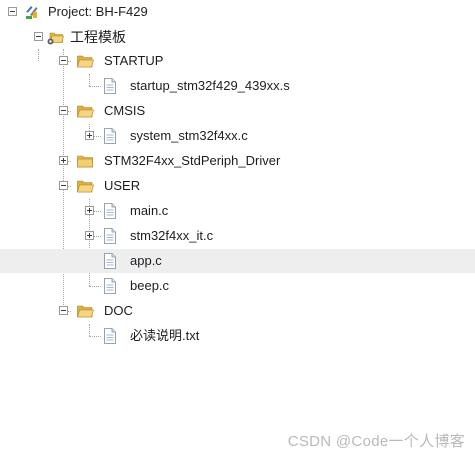 Image resolution: width=475 pixels, height=461 pixels. What do you see at coordinates (98, 37) in the screenshot?
I see `target-label: 工程模板` at bounding box center [98, 37].